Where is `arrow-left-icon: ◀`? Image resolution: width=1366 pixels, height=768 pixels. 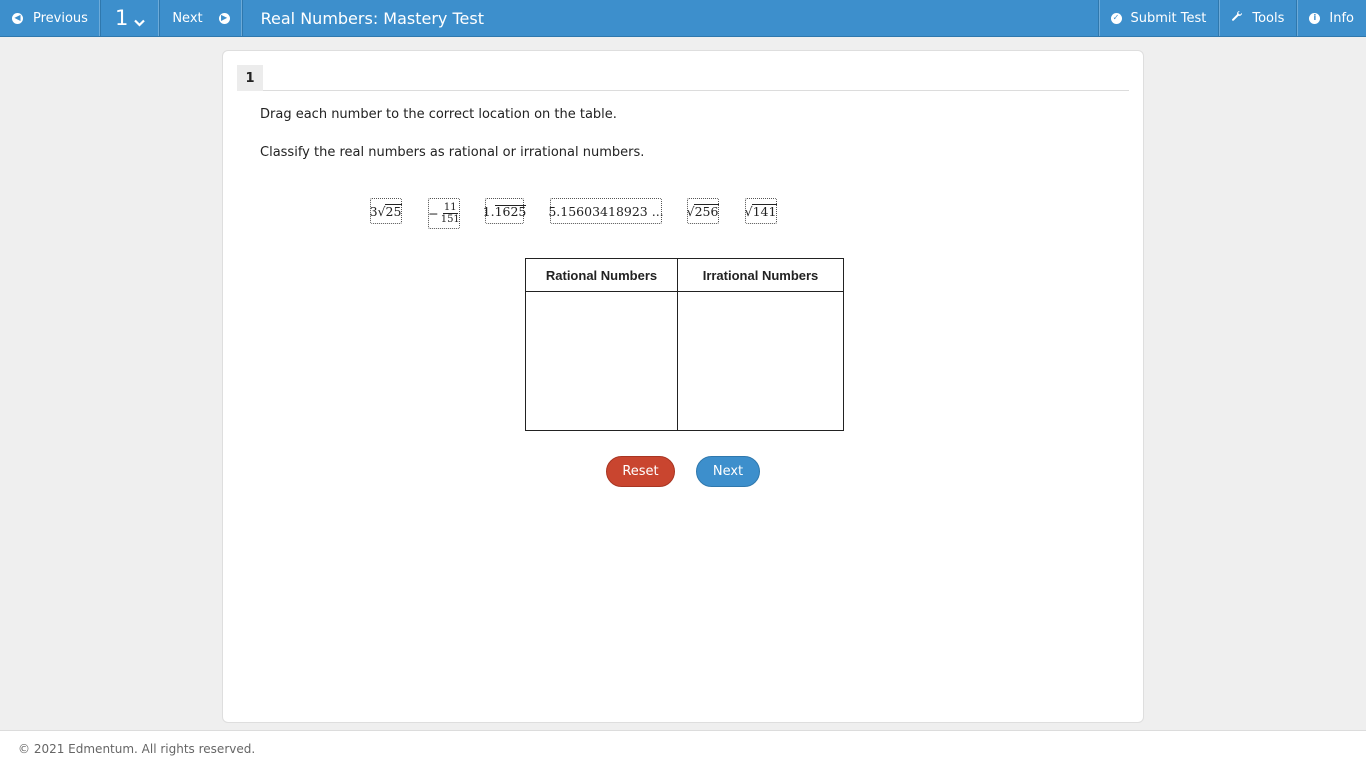
arrow-left-icon: ◀ is located at coordinates (17, 18).